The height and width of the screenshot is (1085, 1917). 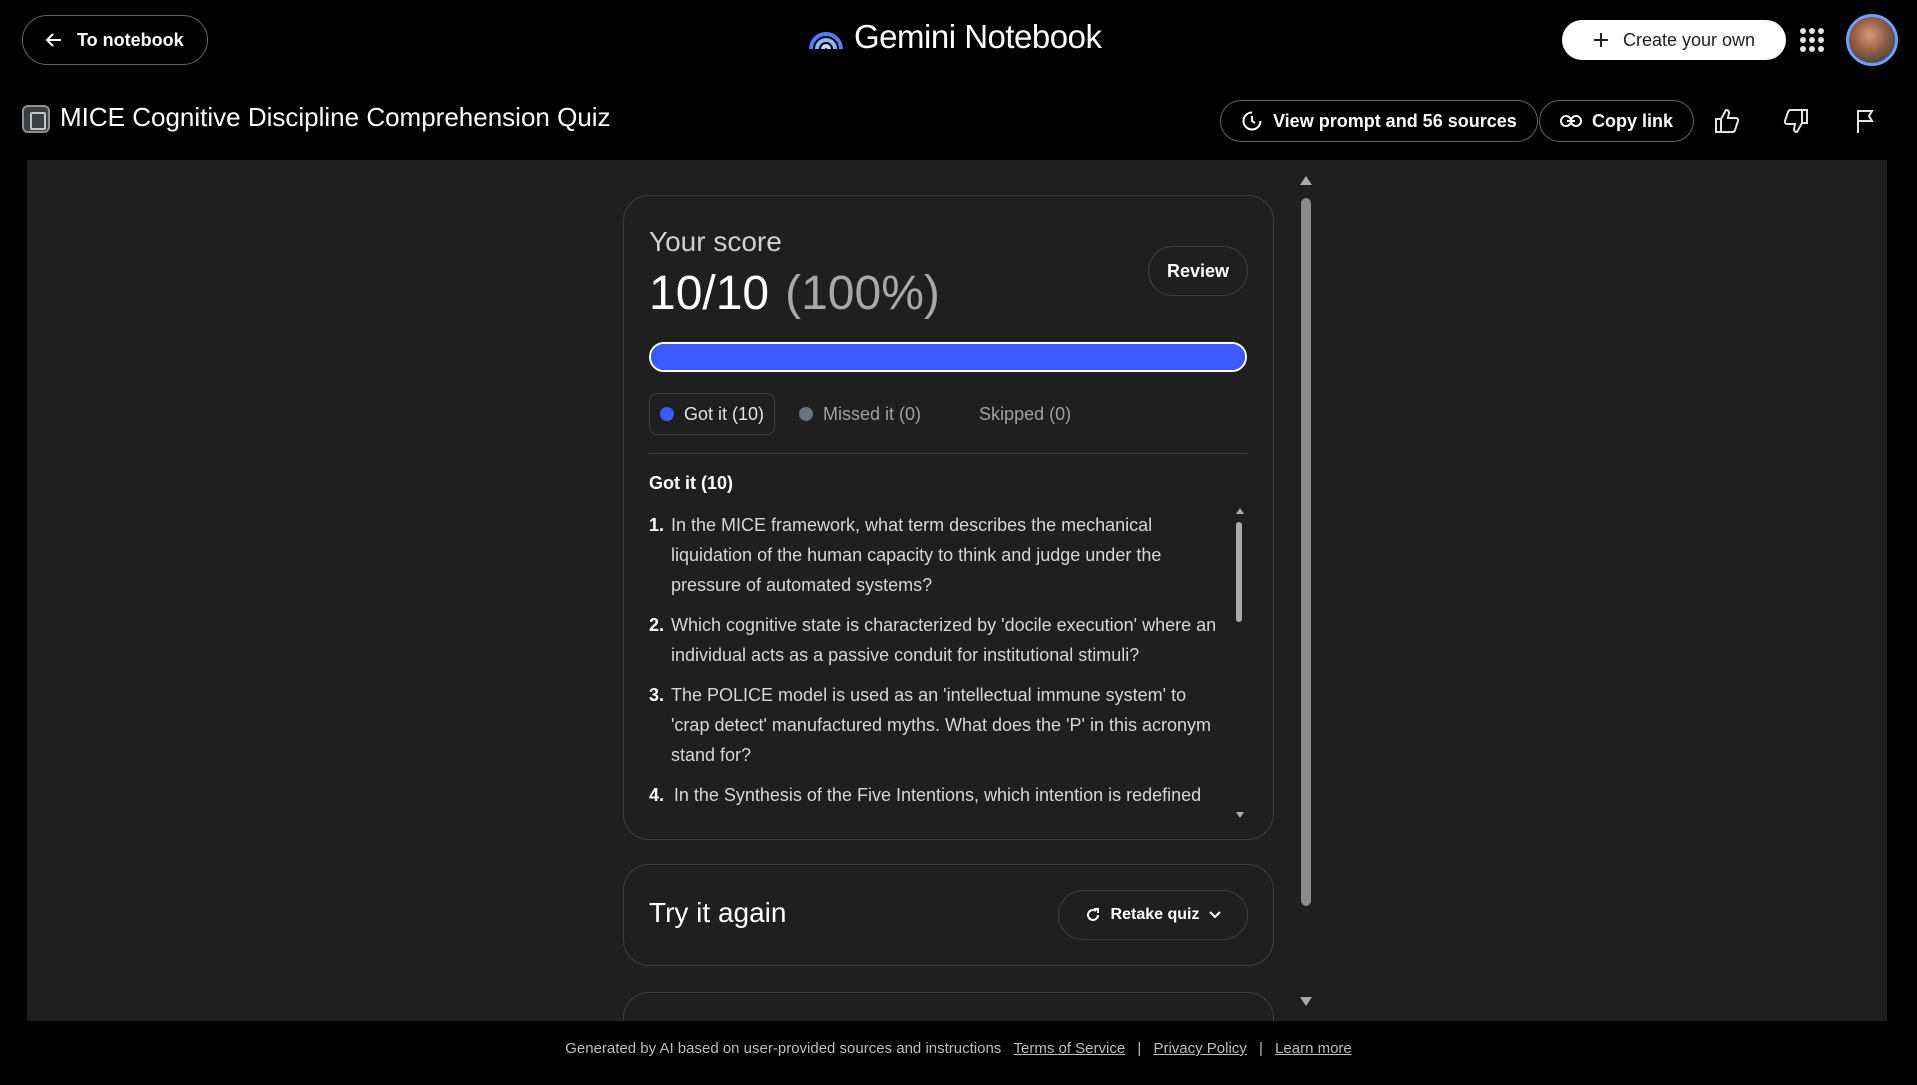 What do you see at coordinates (657, 695) in the screenshot?
I see `question-number: 3.` at bounding box center [657, 695].